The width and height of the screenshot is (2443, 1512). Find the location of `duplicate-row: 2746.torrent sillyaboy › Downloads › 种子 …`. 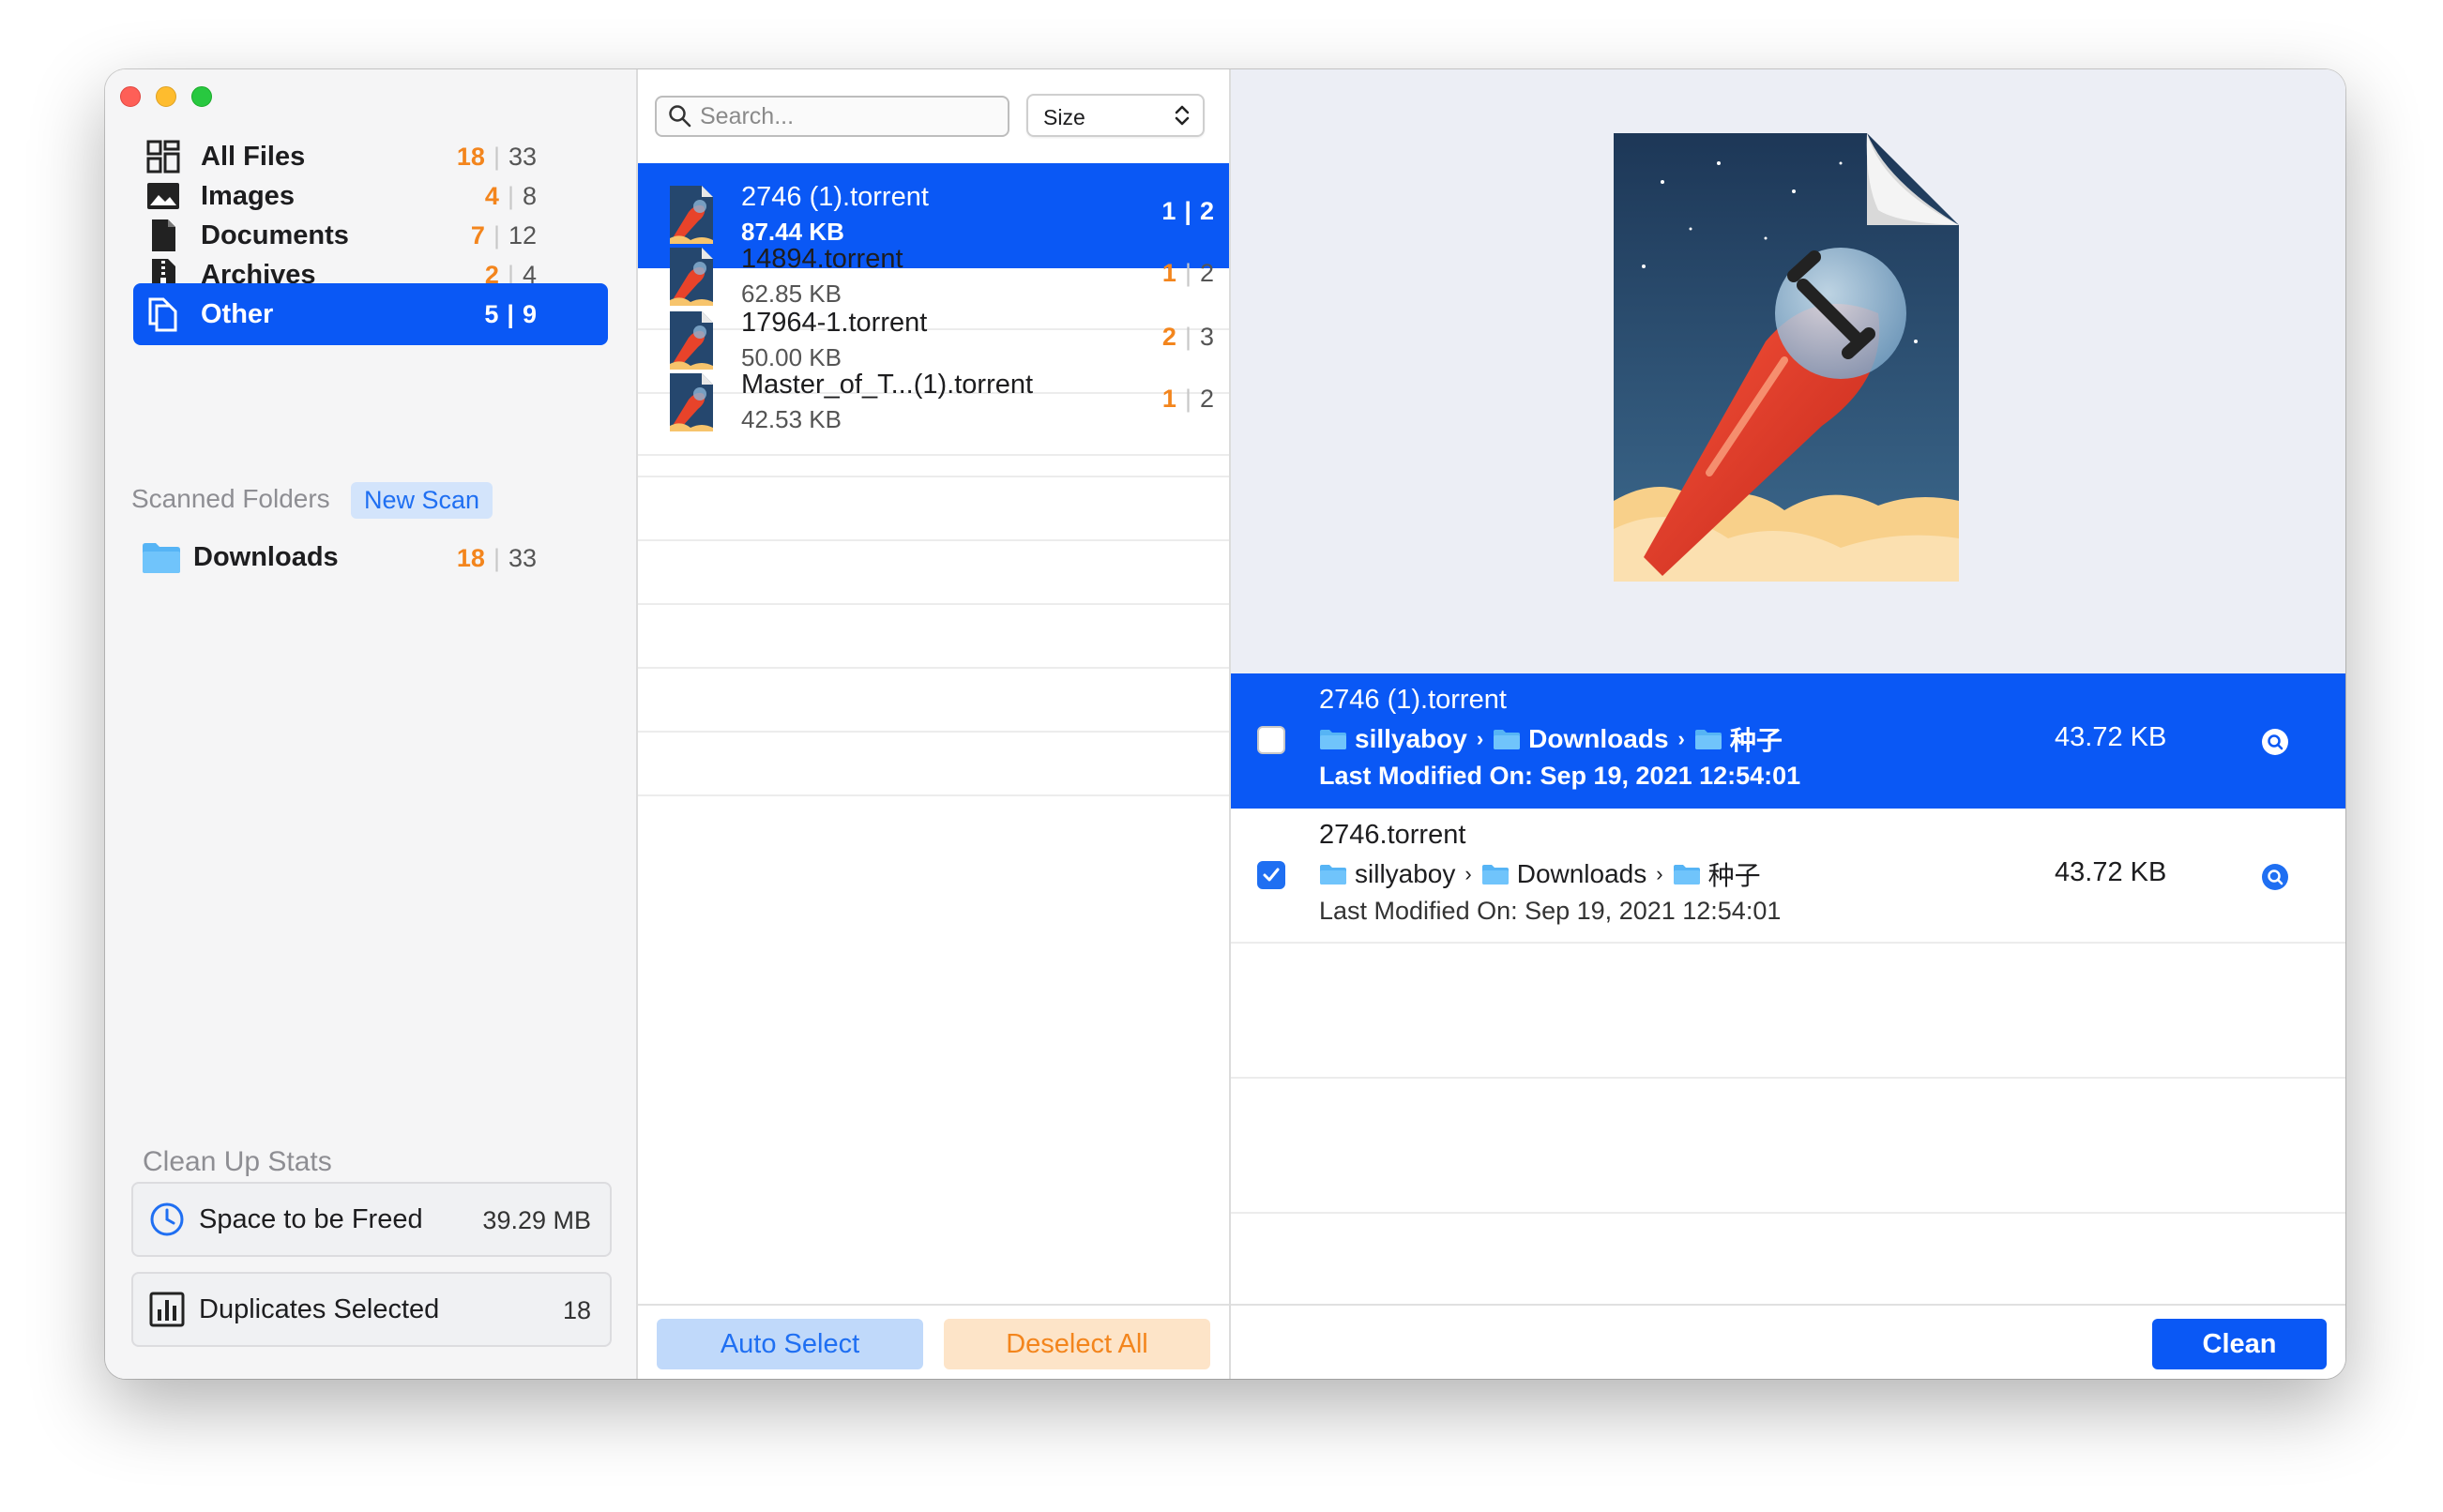

duplicate-row: 2746.torrent sillyaboy › Downloads › 种子 … is located at coordinates (1788, 876).